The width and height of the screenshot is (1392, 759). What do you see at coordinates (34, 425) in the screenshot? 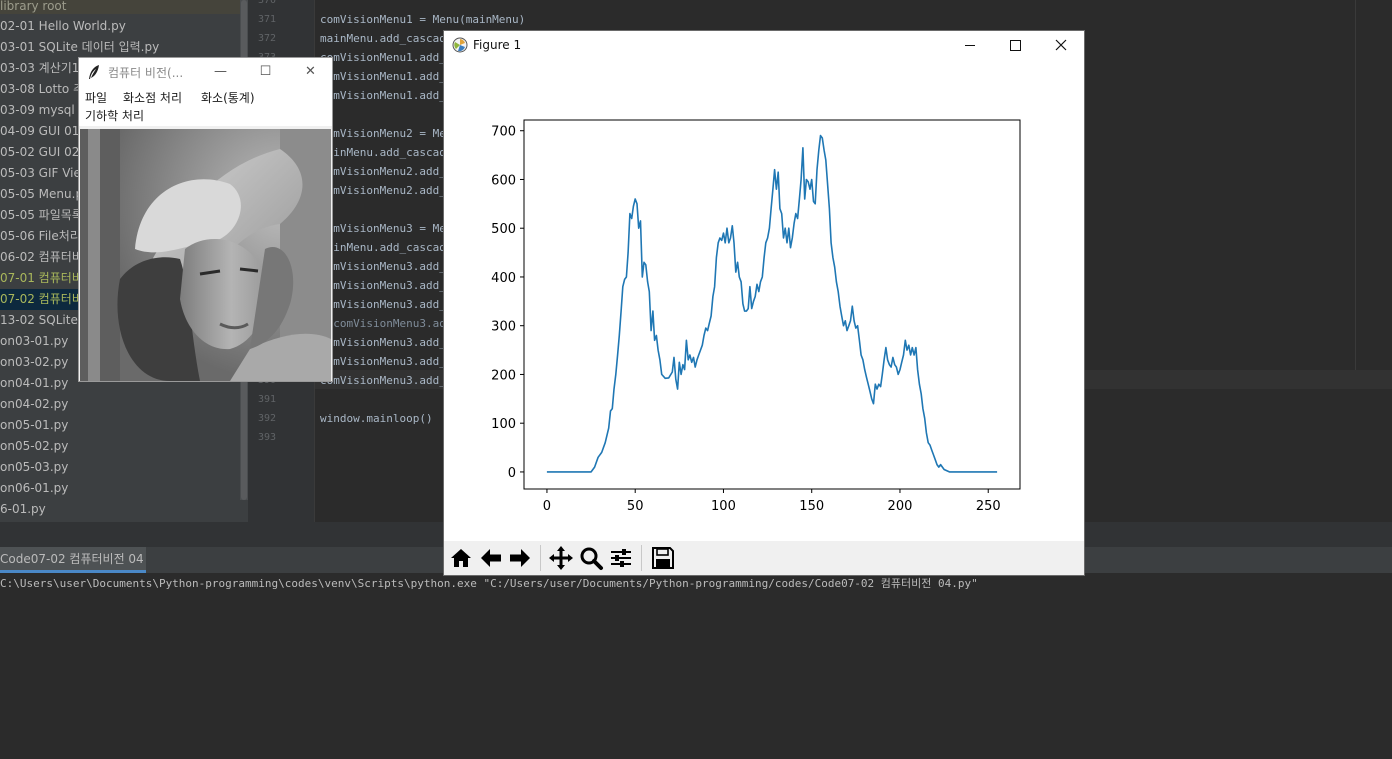
I see `project-file-item: on05-01.py` at bounding box center [34, 425].